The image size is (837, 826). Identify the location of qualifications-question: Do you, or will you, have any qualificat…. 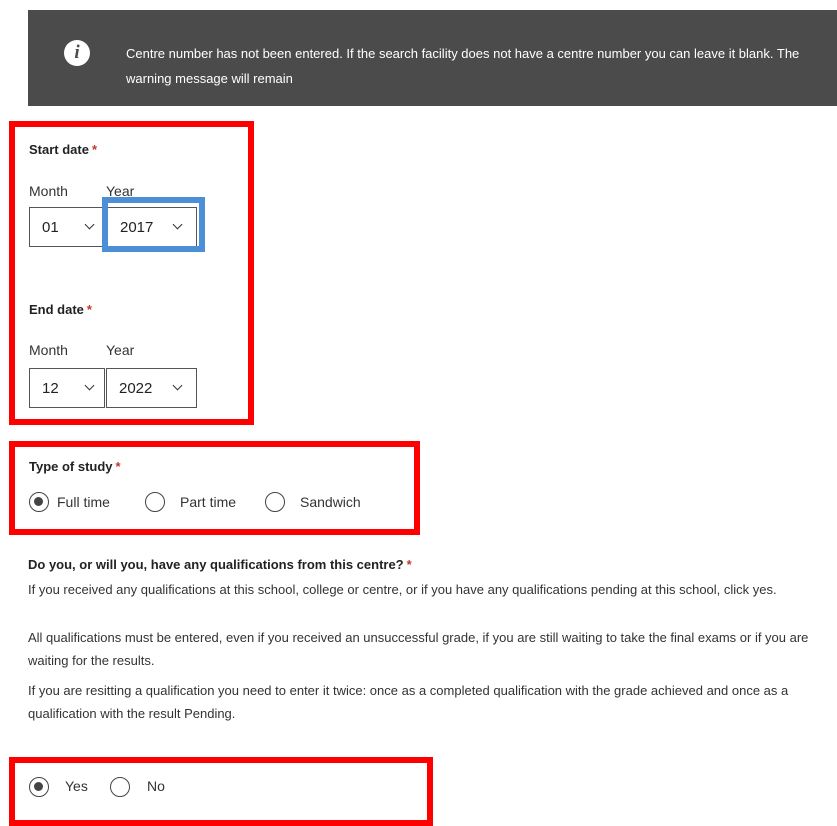
(220, 564).